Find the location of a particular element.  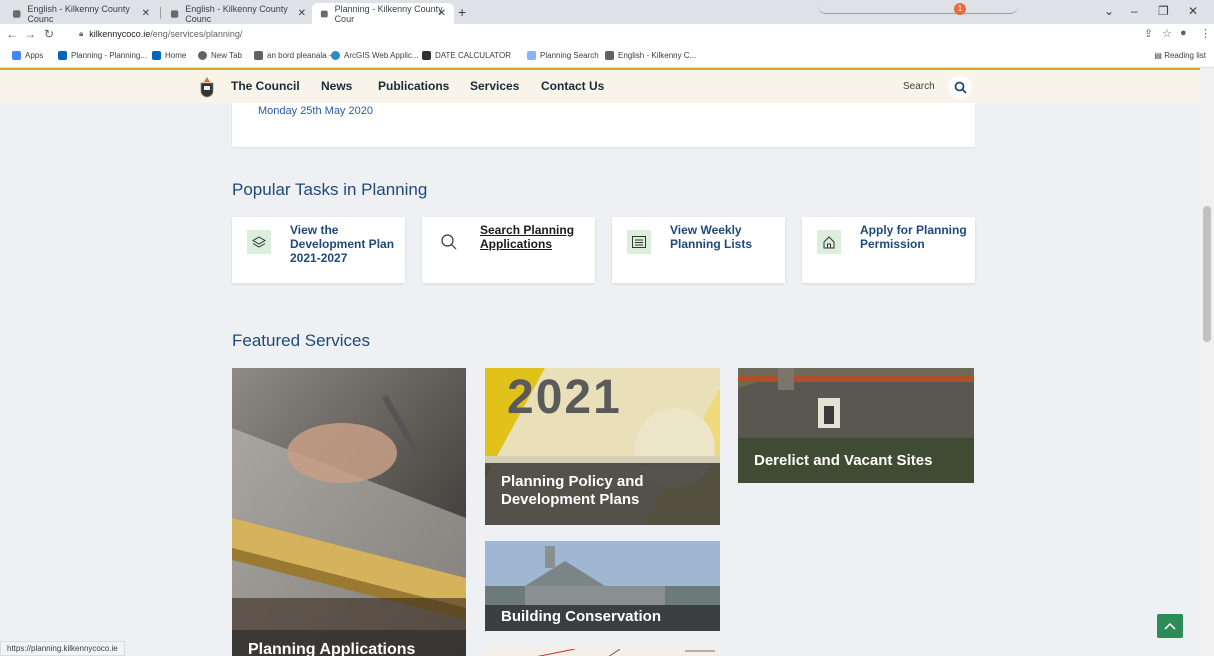

nav-publications: Publications is located at coordinates (413, 86).